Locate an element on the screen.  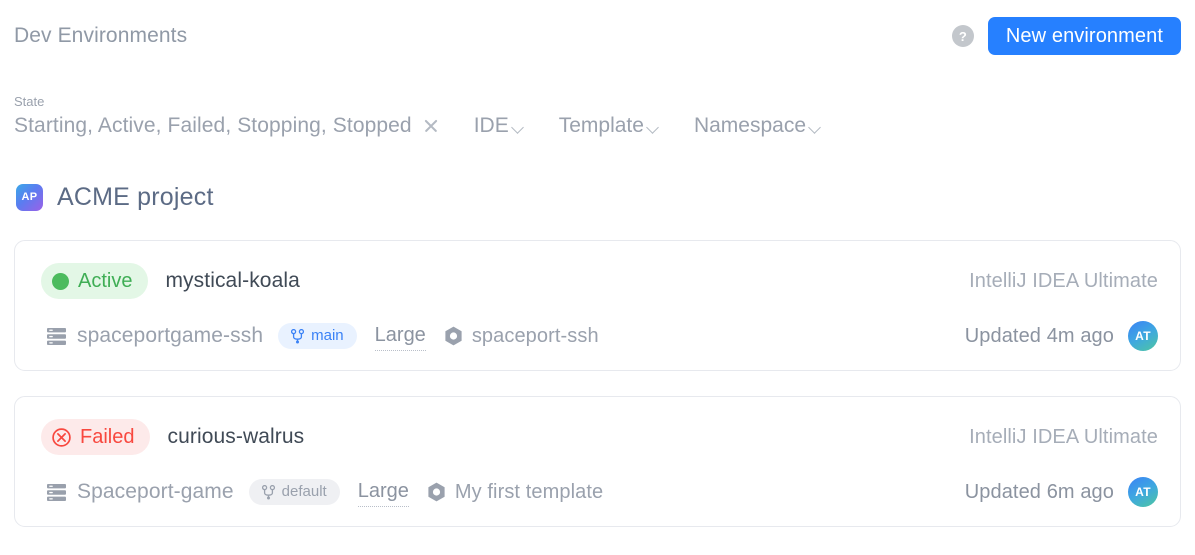
project-name-link: ACME project is located at coordinates (135, 197).